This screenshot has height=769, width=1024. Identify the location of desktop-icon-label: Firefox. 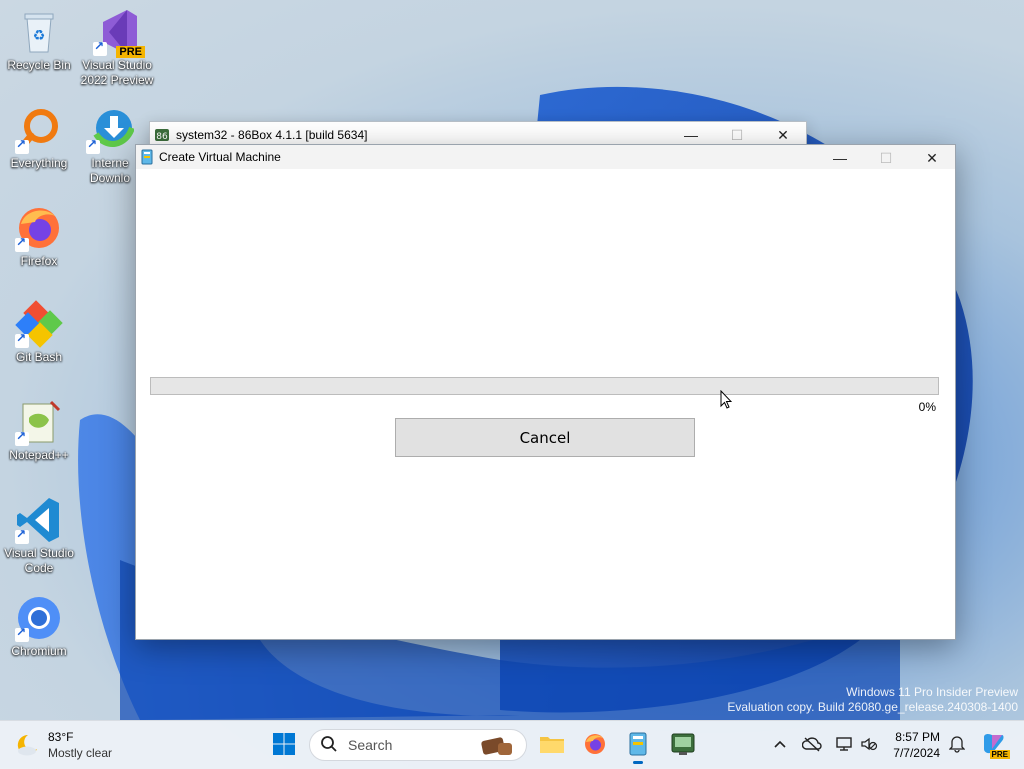
(39, 261).